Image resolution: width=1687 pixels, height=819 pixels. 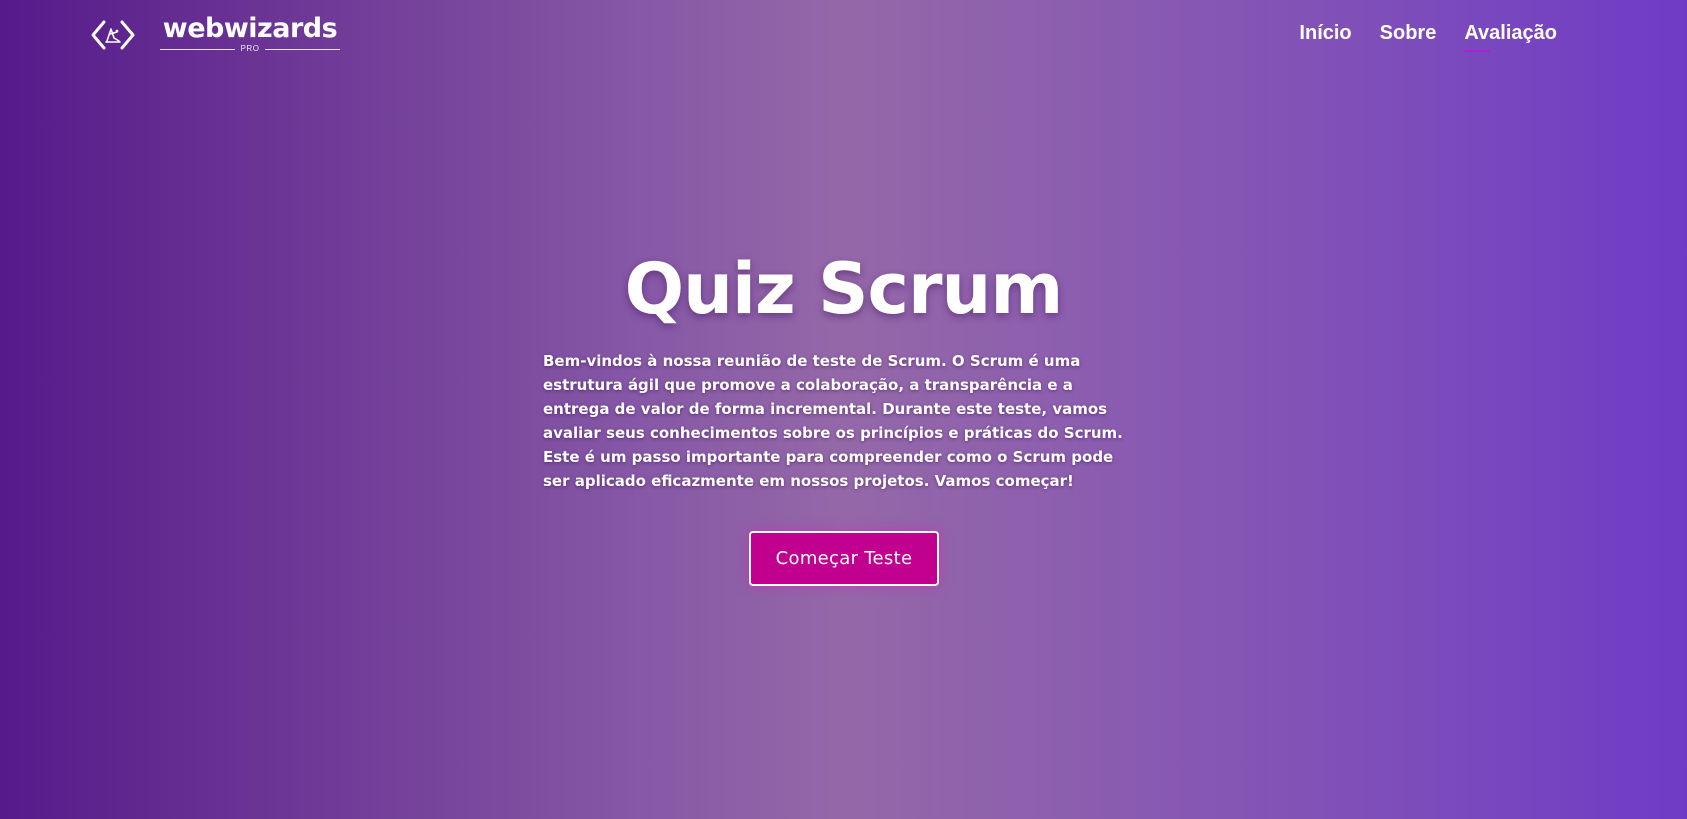 I want to click on page-title: Quiz Scrum, so click(x=844, y=289).